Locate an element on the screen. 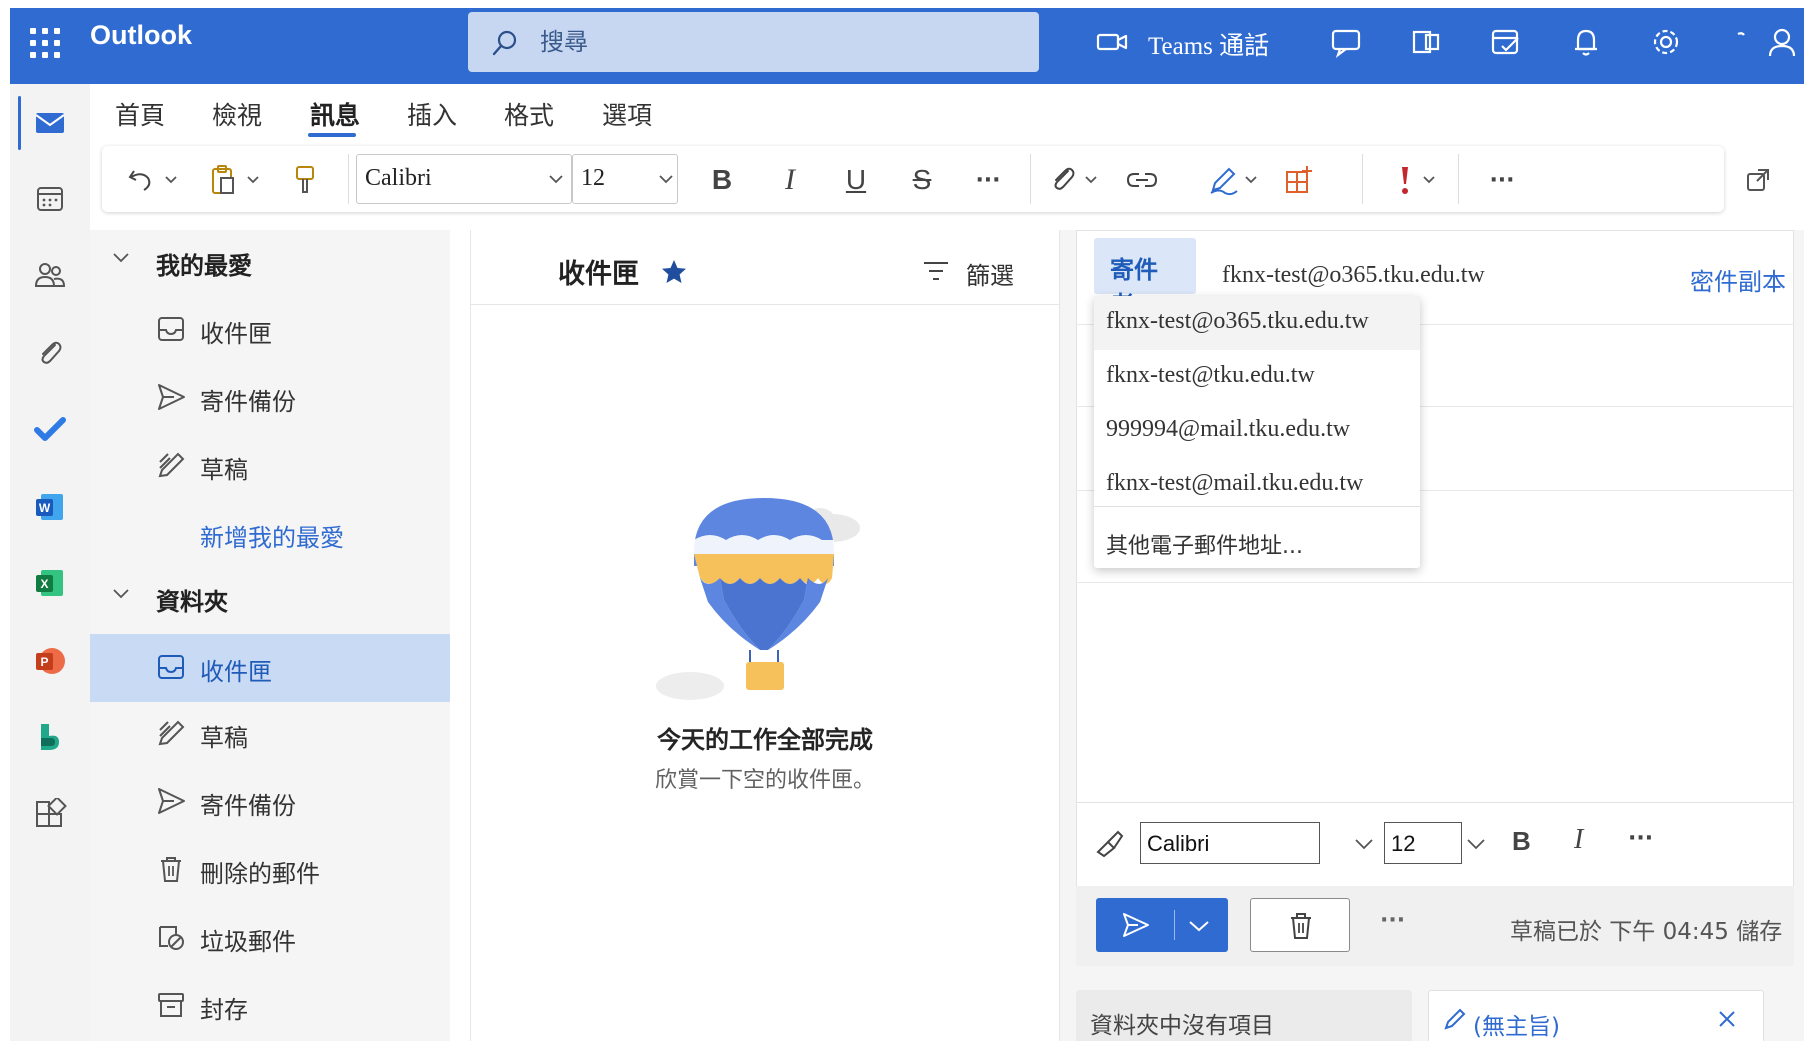 This screenshot has height=1041, width=1804. from-button: 寄件者 is located at coordinates (1145, 278).